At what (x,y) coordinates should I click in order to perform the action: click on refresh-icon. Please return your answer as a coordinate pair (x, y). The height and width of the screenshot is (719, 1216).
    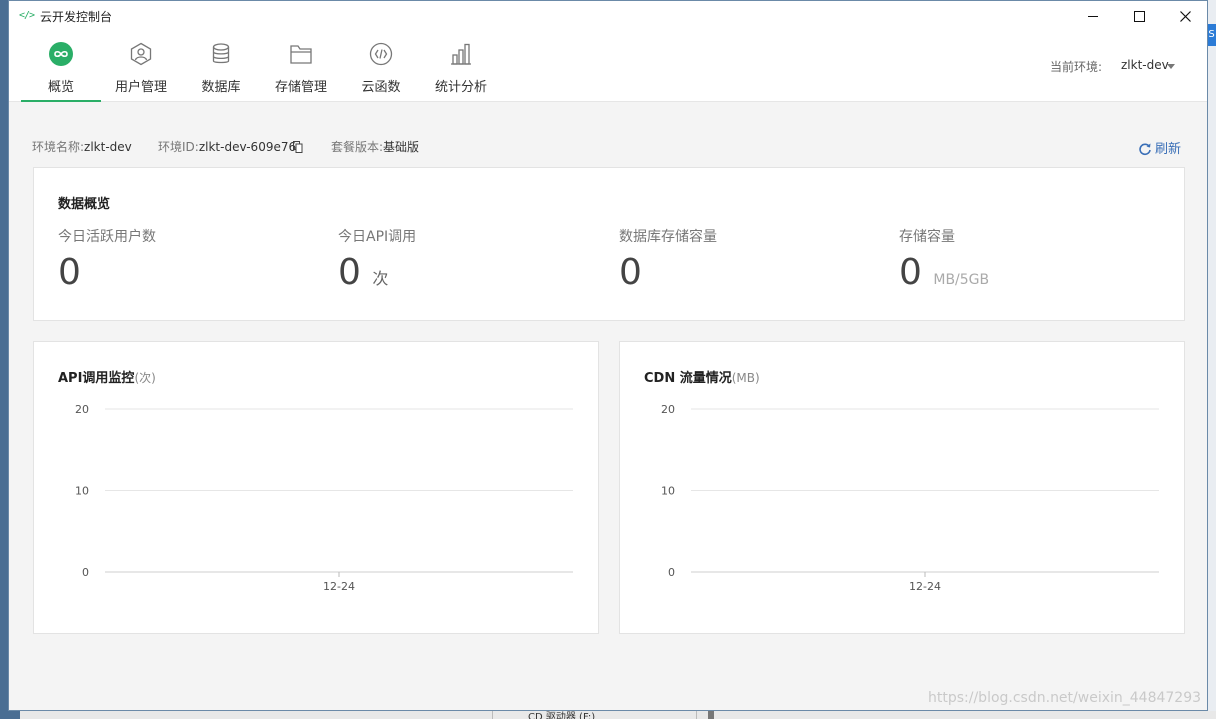
    Looking at the image, I should click on (1145, 149).